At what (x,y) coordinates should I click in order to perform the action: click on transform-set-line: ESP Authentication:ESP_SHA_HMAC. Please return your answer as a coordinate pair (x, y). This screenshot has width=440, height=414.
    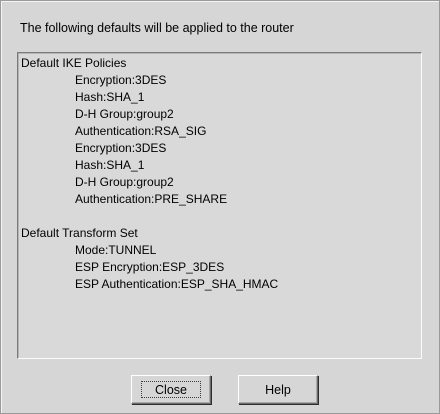
    Looking at the image, I should click on (177, 284).